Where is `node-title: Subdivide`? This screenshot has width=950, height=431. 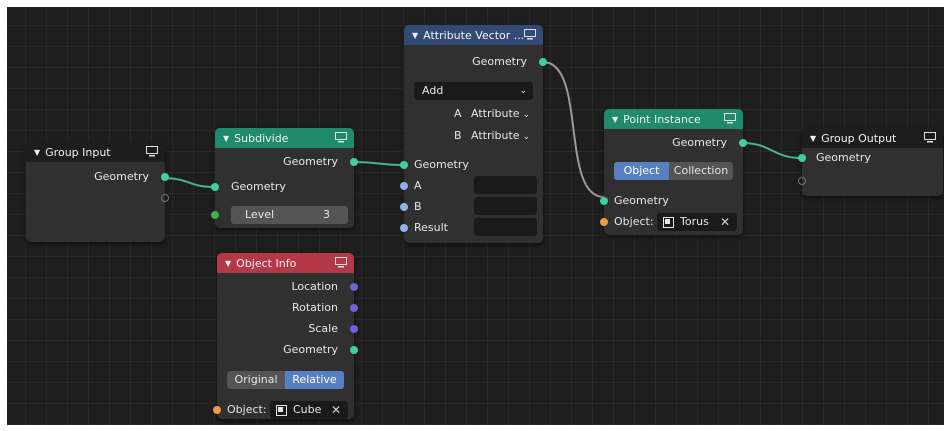 node-title: Subdivide is located at coordinates (261, 138).